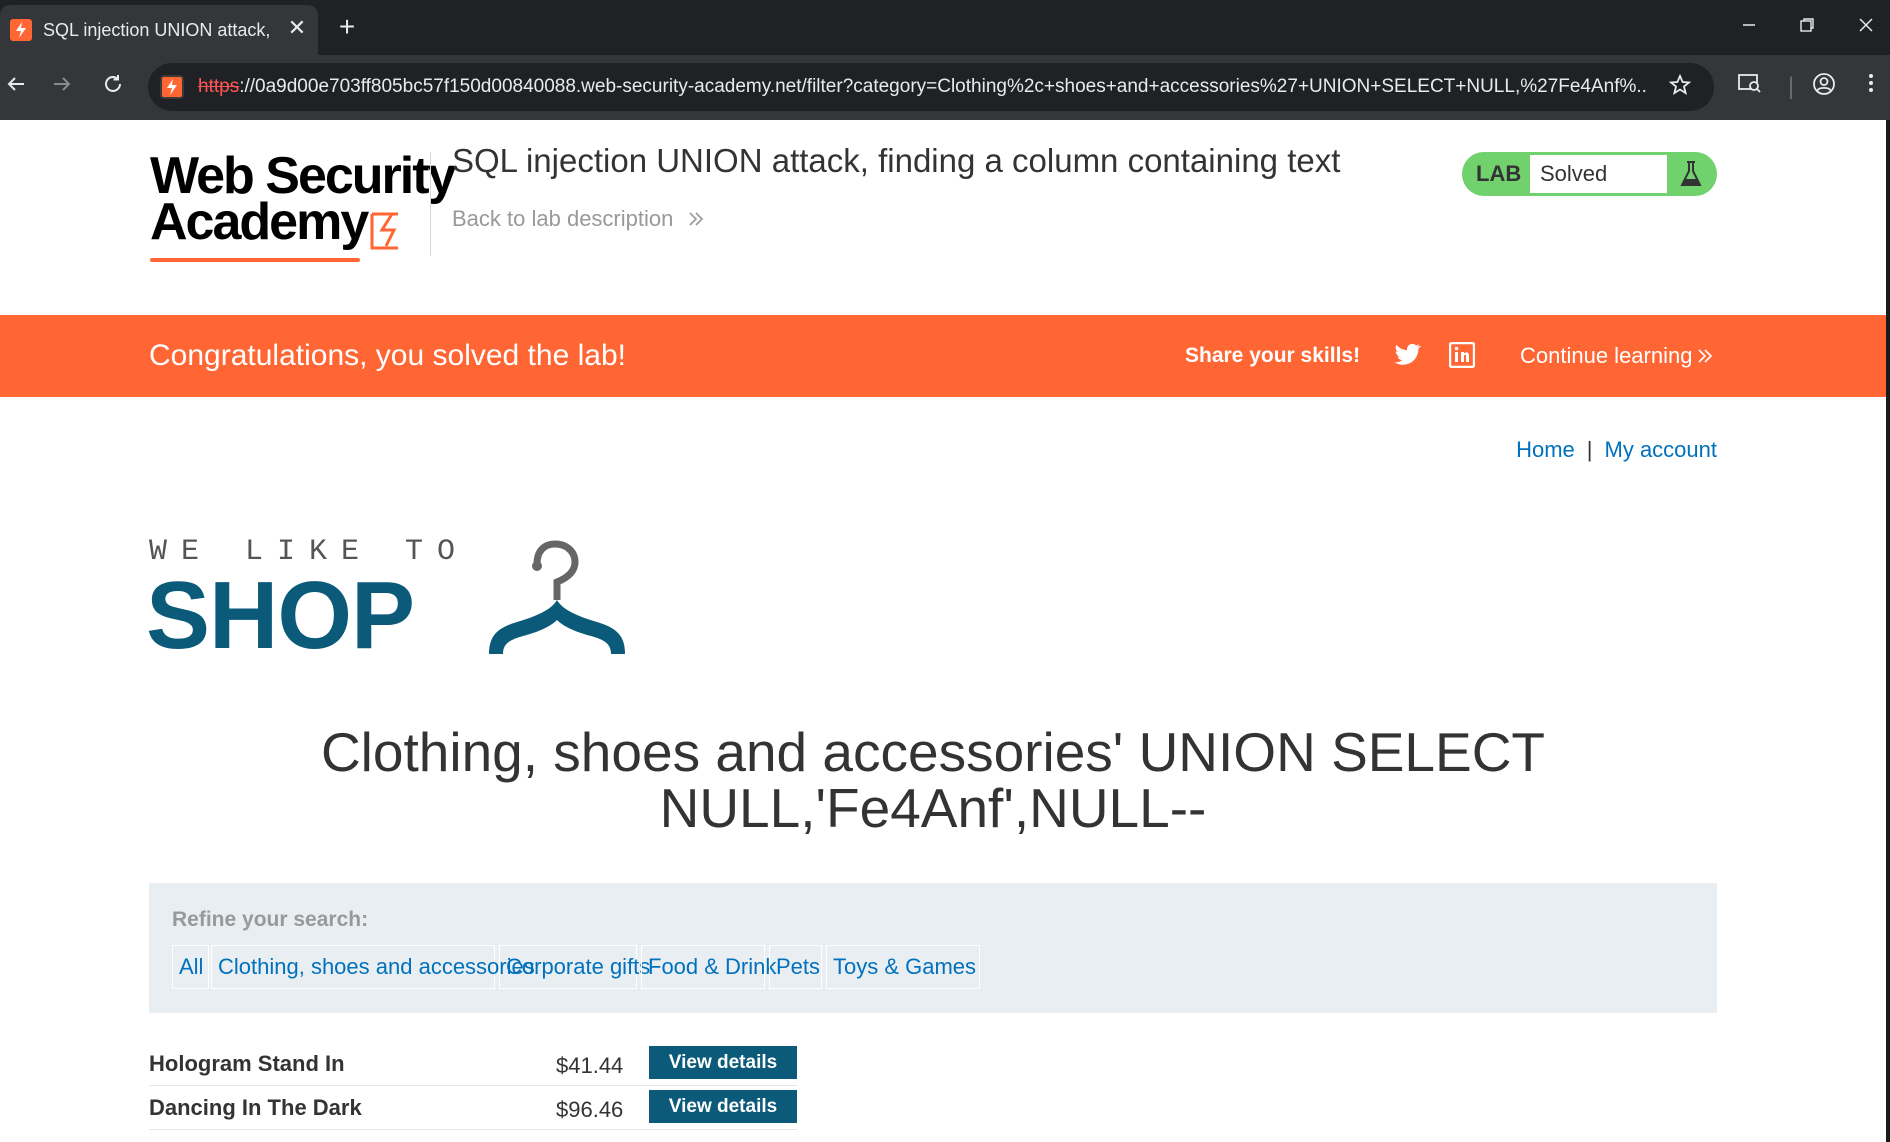  What do you see at coordinates (1661, 449) in the screenshot?
I see `my-account-link: My account` at bounding box center [1661, 449].